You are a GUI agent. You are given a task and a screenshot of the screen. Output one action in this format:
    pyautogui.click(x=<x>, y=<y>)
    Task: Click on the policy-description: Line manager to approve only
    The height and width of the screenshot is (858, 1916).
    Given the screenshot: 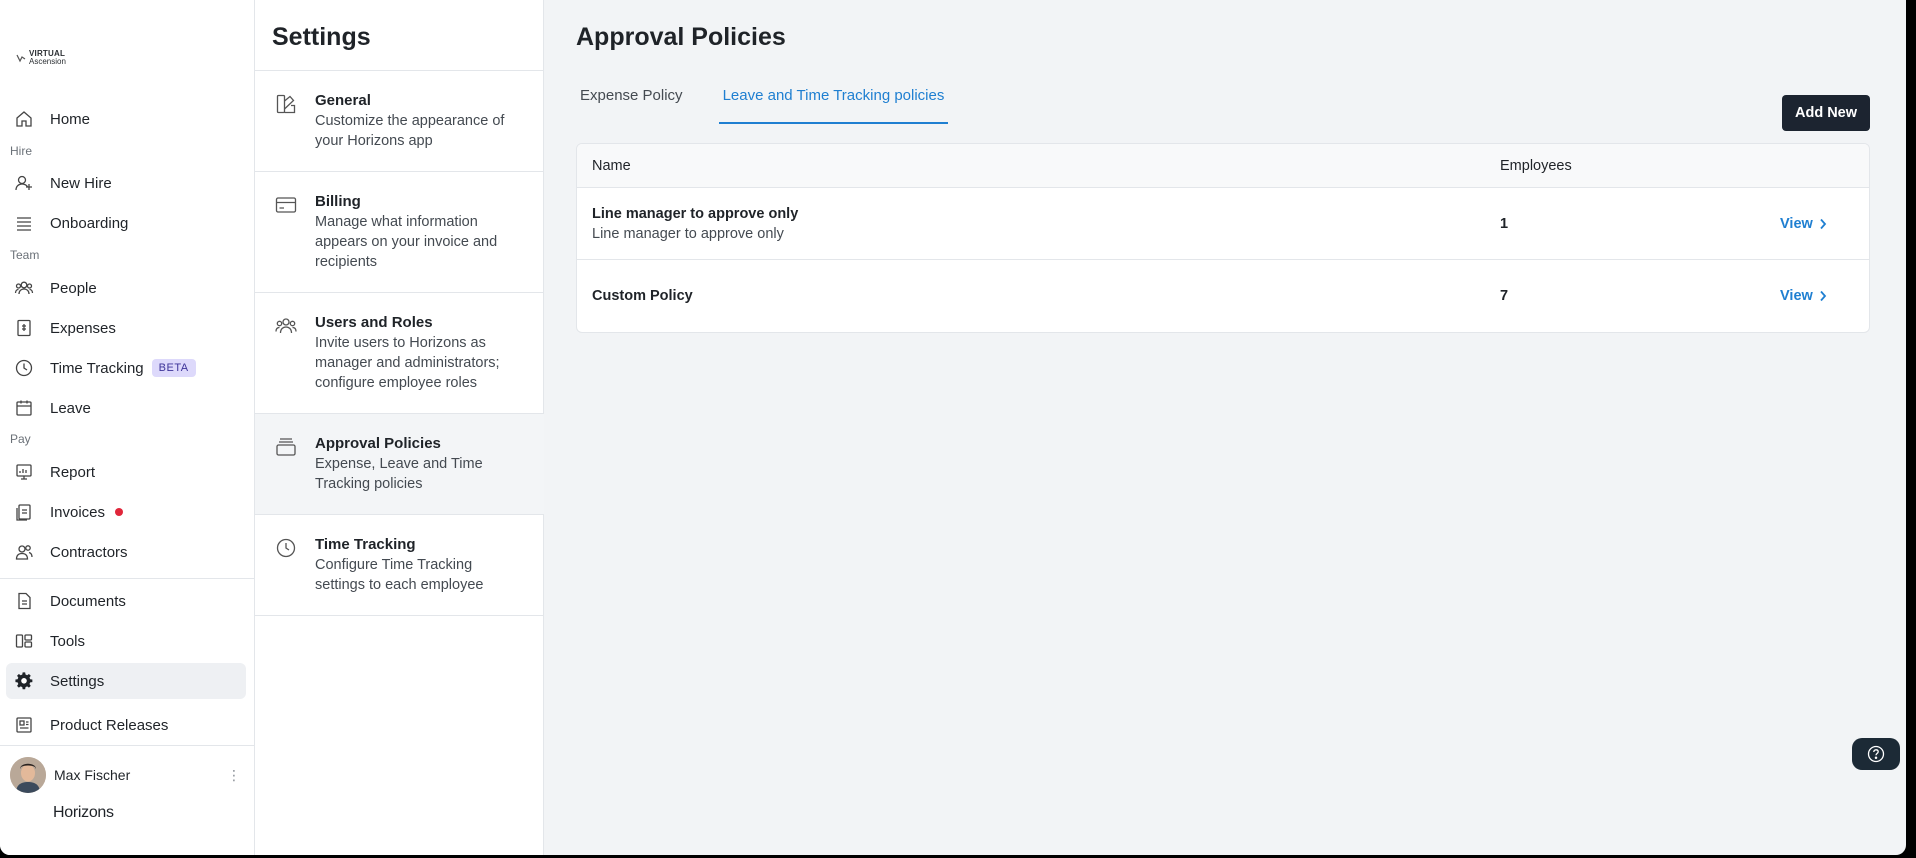 What is the action you would take?
    pyautogui.click(x=688, y=233)
    